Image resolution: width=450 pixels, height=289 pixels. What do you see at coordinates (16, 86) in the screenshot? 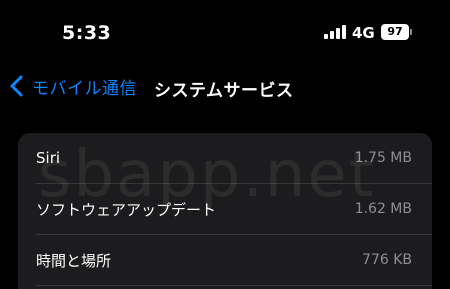
I see `chevron-left-icon` at bounding box center [16, 86].